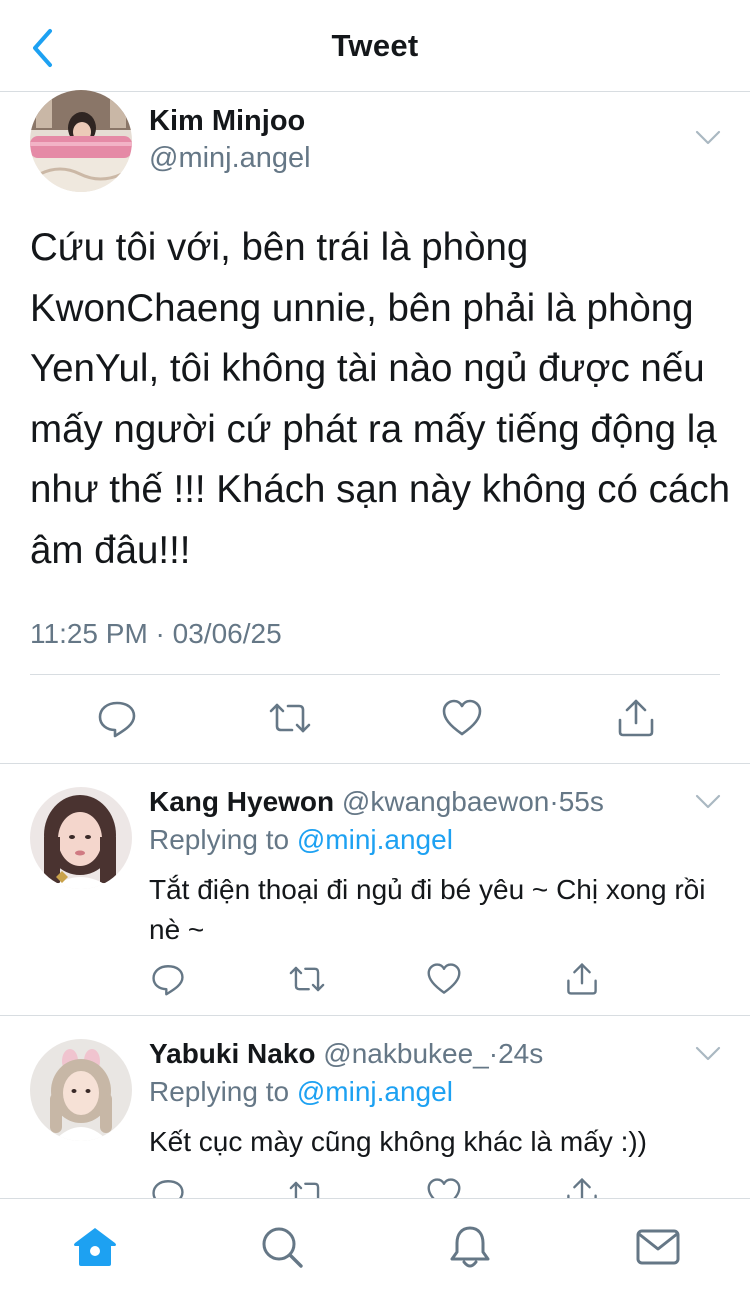  I want to click on reply-header: Kang Hyewon @kwangbaewon·55s, so click(376, 802).